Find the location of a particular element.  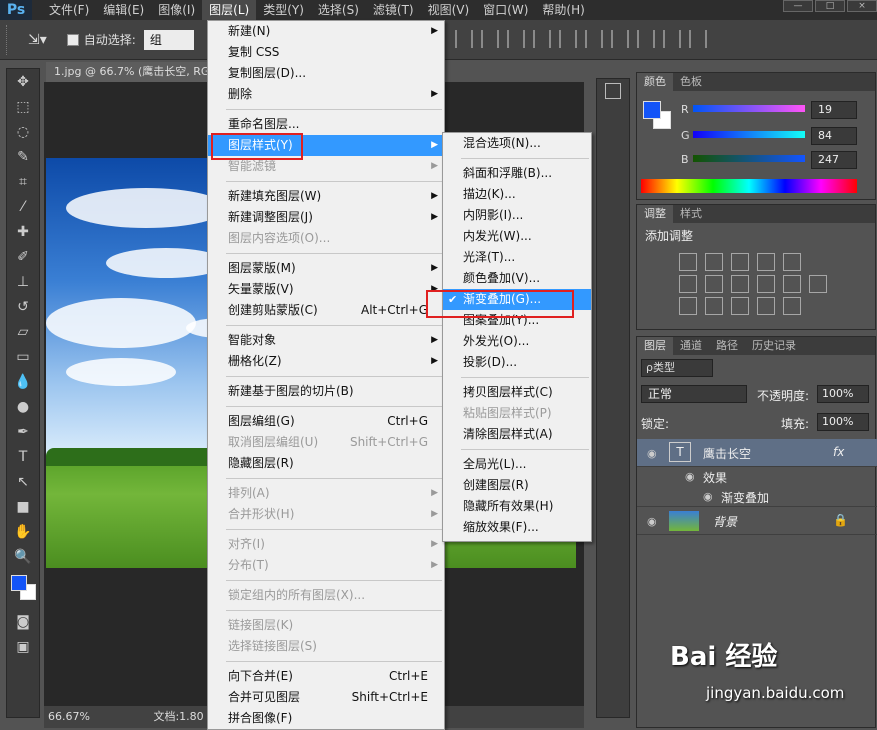

layer-menu-item-29: 对齐(I) ▶ is located at coordinates (326, 544).